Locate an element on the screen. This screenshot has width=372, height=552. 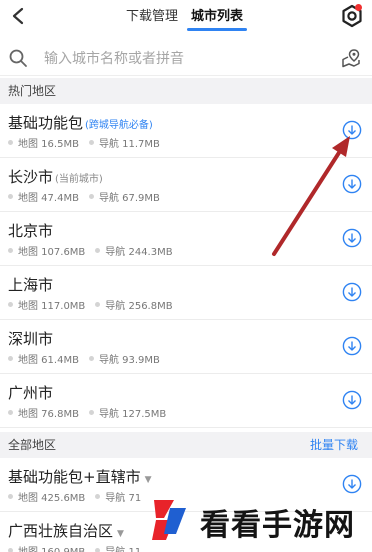
watermark: 看看手游网 is located at coordinates (251, 520).